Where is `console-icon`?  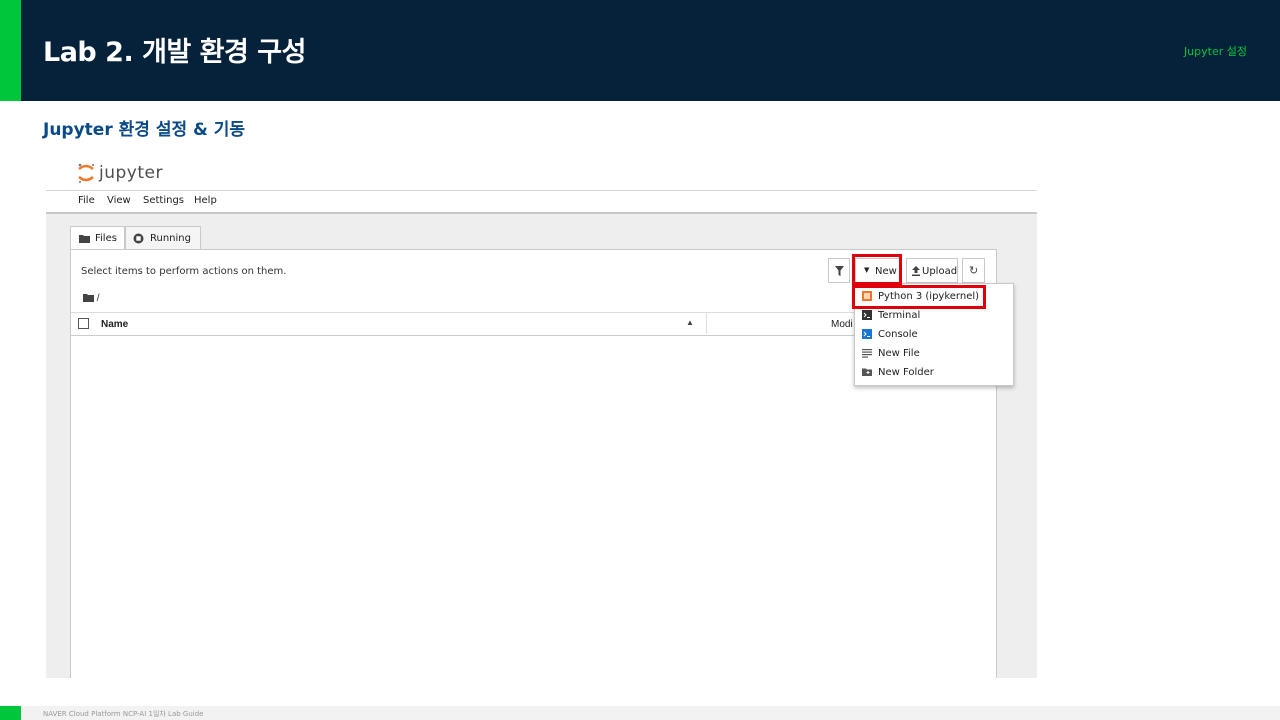
console-icon is located at coordinates (867, 334).